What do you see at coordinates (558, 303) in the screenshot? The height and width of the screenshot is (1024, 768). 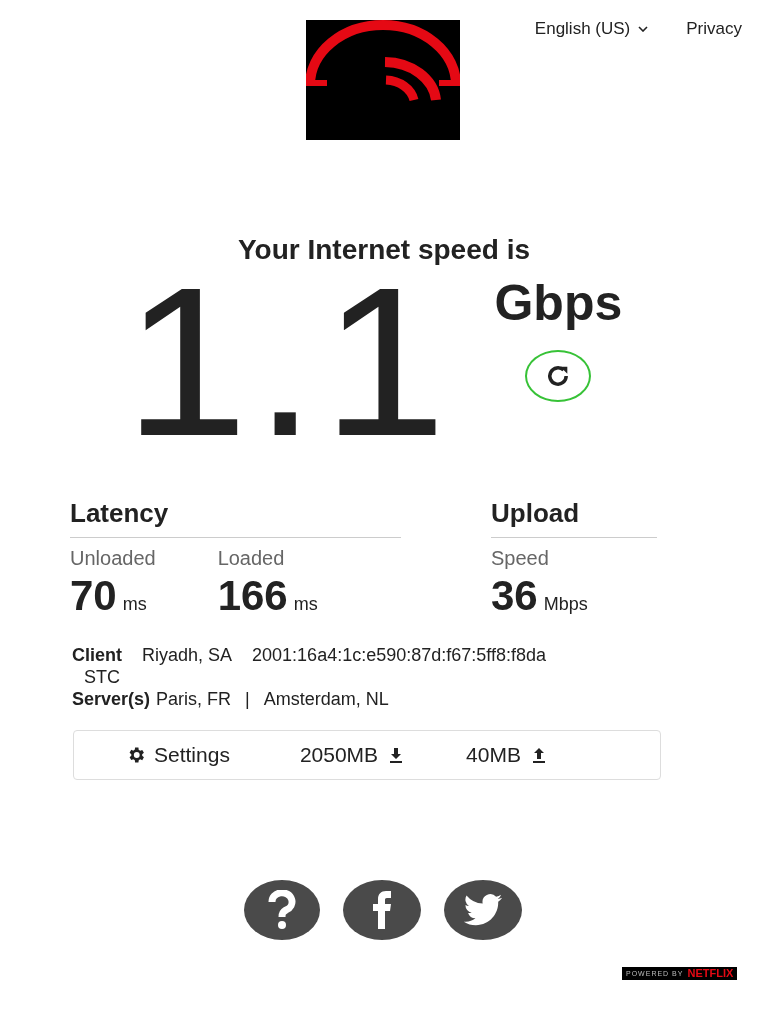 I see `speed-unit: Gbps` at bounding box center [558, 303].